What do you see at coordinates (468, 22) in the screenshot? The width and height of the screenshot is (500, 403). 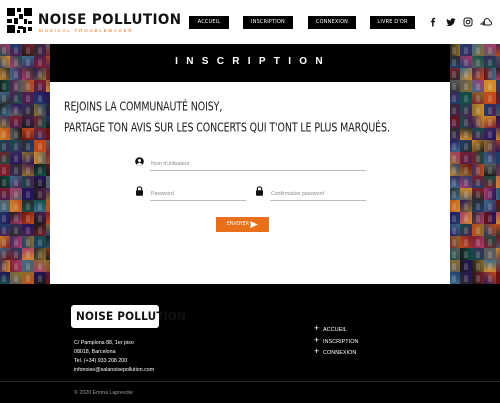 I see `instagram-icon` at bounding box center [468, 22].